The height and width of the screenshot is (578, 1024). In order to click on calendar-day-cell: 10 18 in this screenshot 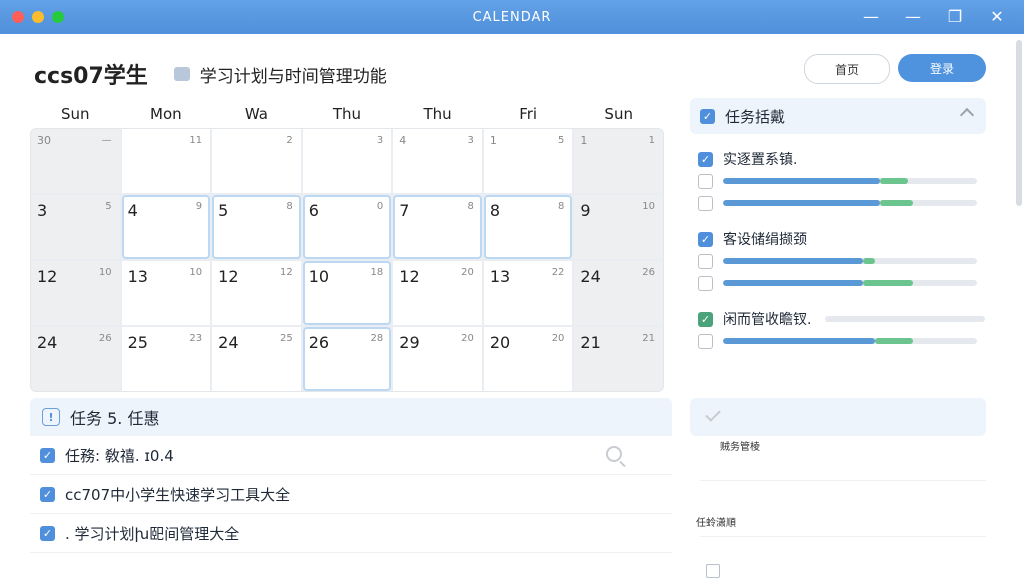, I will do `click(347, 293)`.